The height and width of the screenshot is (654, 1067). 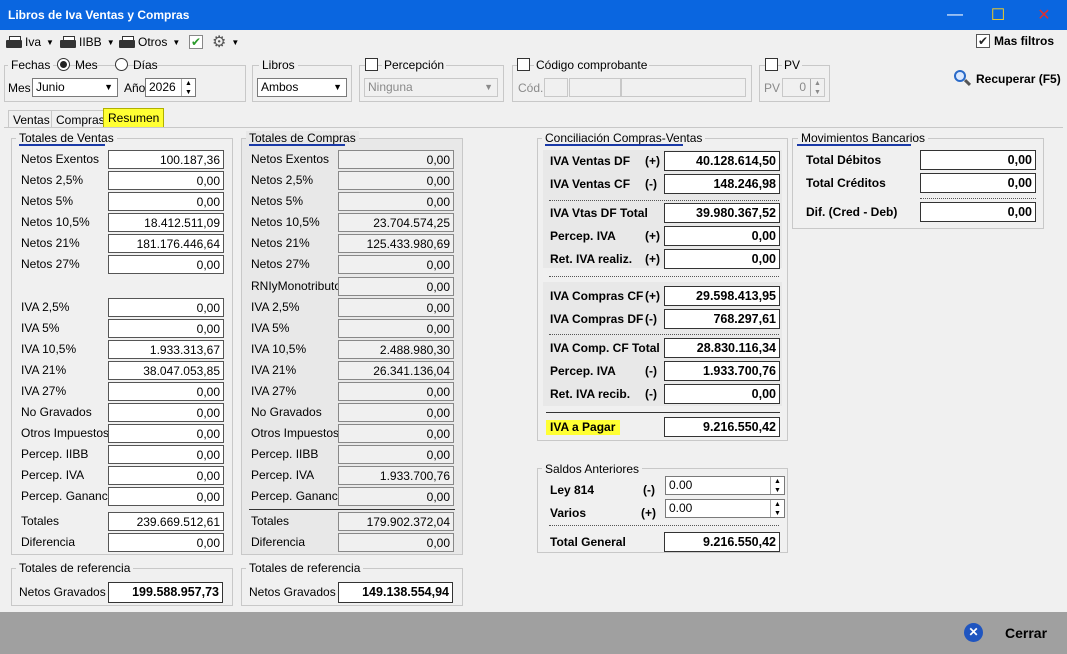 I want to click on compras-row-label: Otros Impuestos, so click(x=295, y=433).